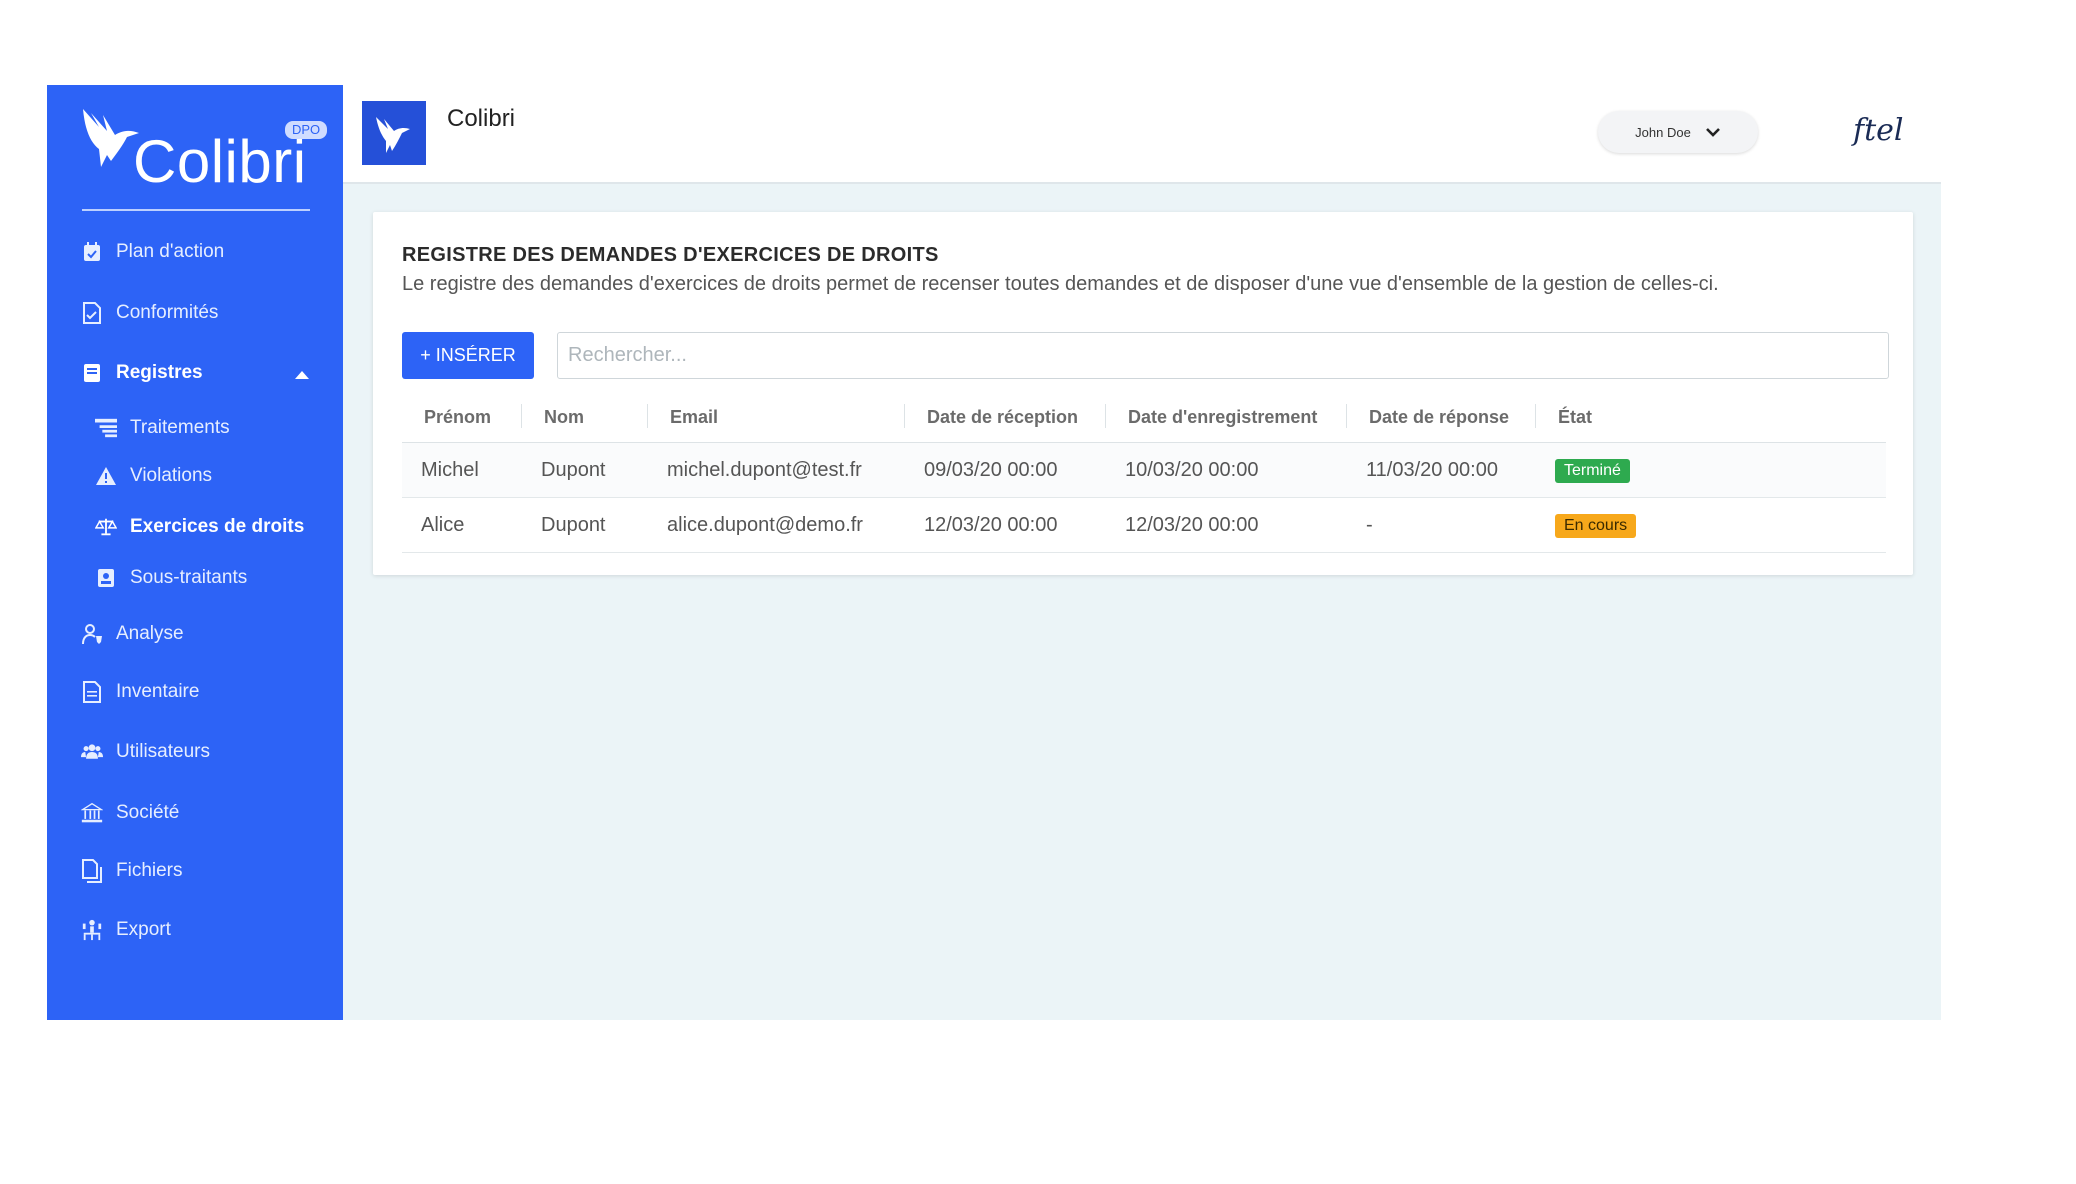 This screenshot has width=2076, height=1184. Describe the element at coordinates (92, 813) in the screenshot. I see `building-icon` at that location.